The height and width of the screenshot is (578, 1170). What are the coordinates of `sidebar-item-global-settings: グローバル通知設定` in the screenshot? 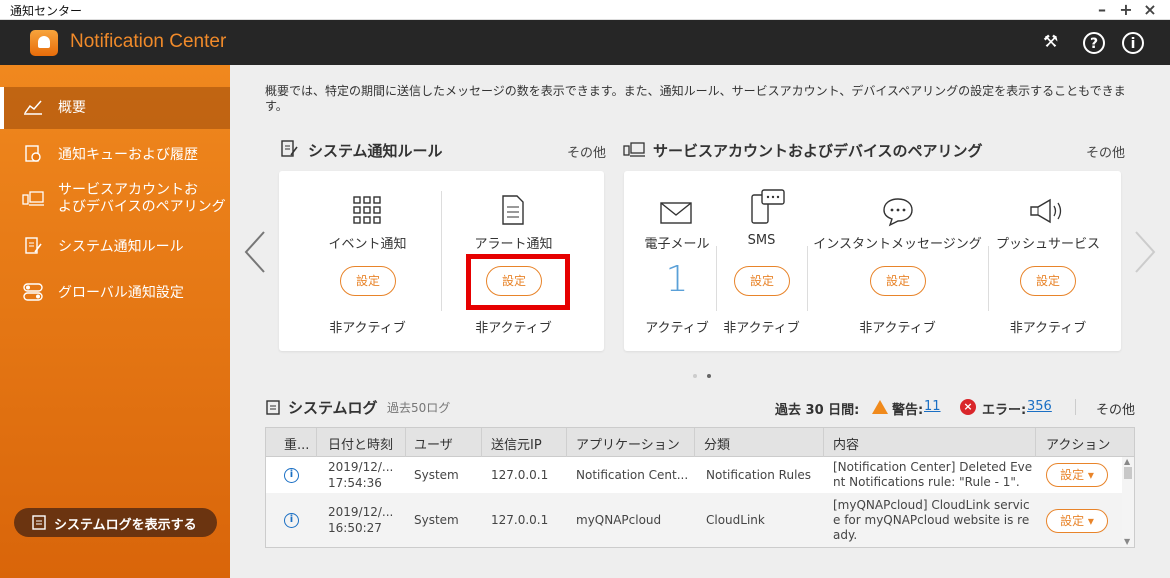 It's located at (115, 293).